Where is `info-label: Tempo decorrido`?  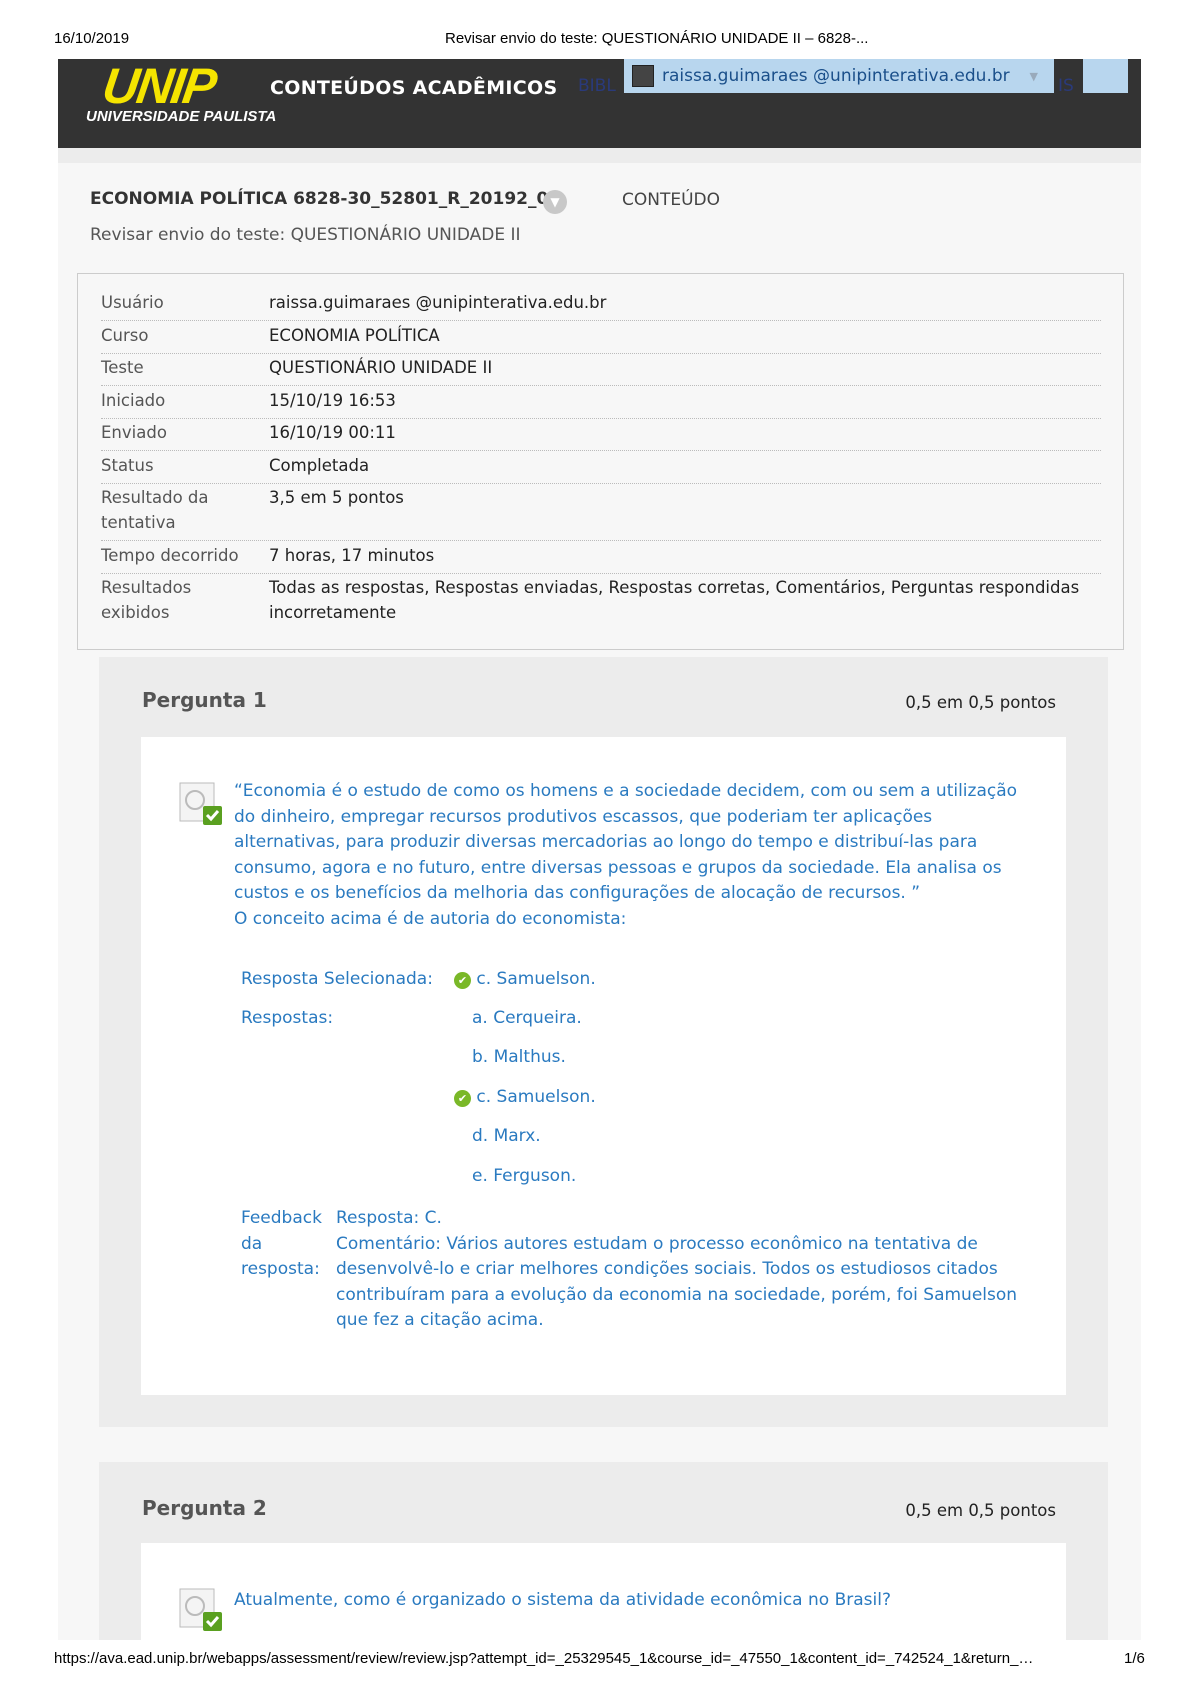 info-label: Tempo decorrido is located at coordinates (170, 555).